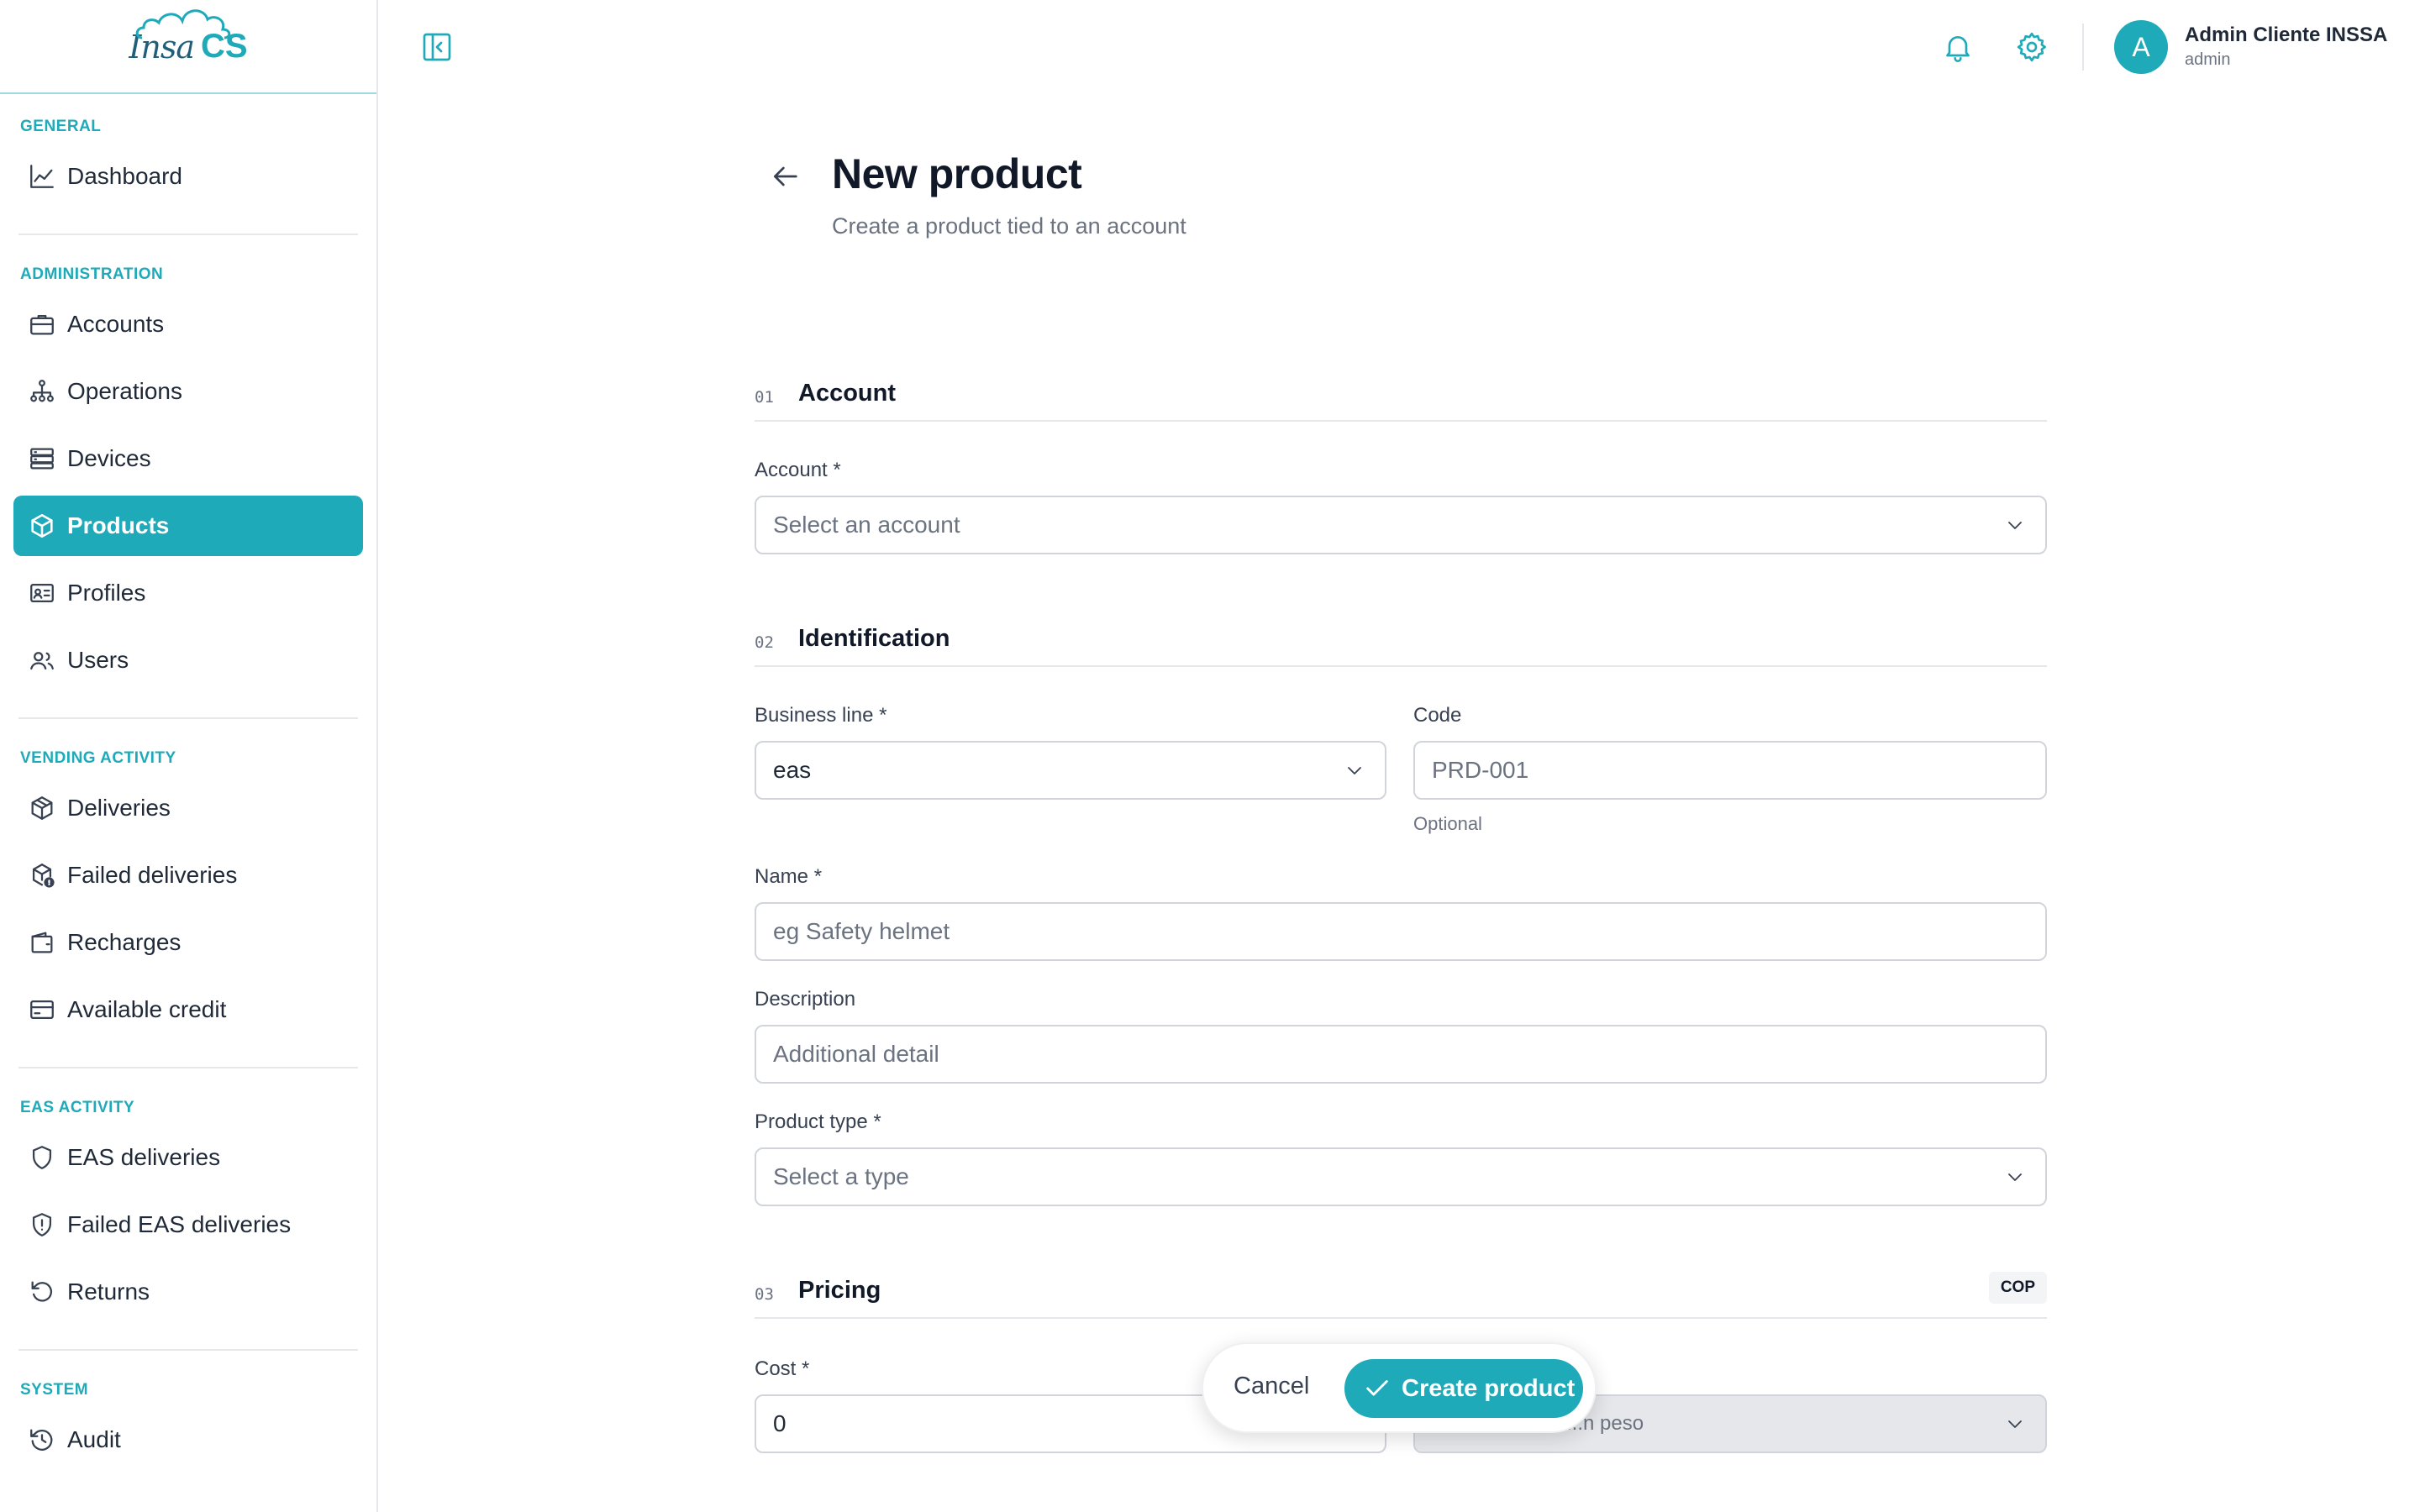 The height and width of the screenshot is (1512, 2420). I want to click on sidebar-item-returns: Returns, so click(188, 1292).